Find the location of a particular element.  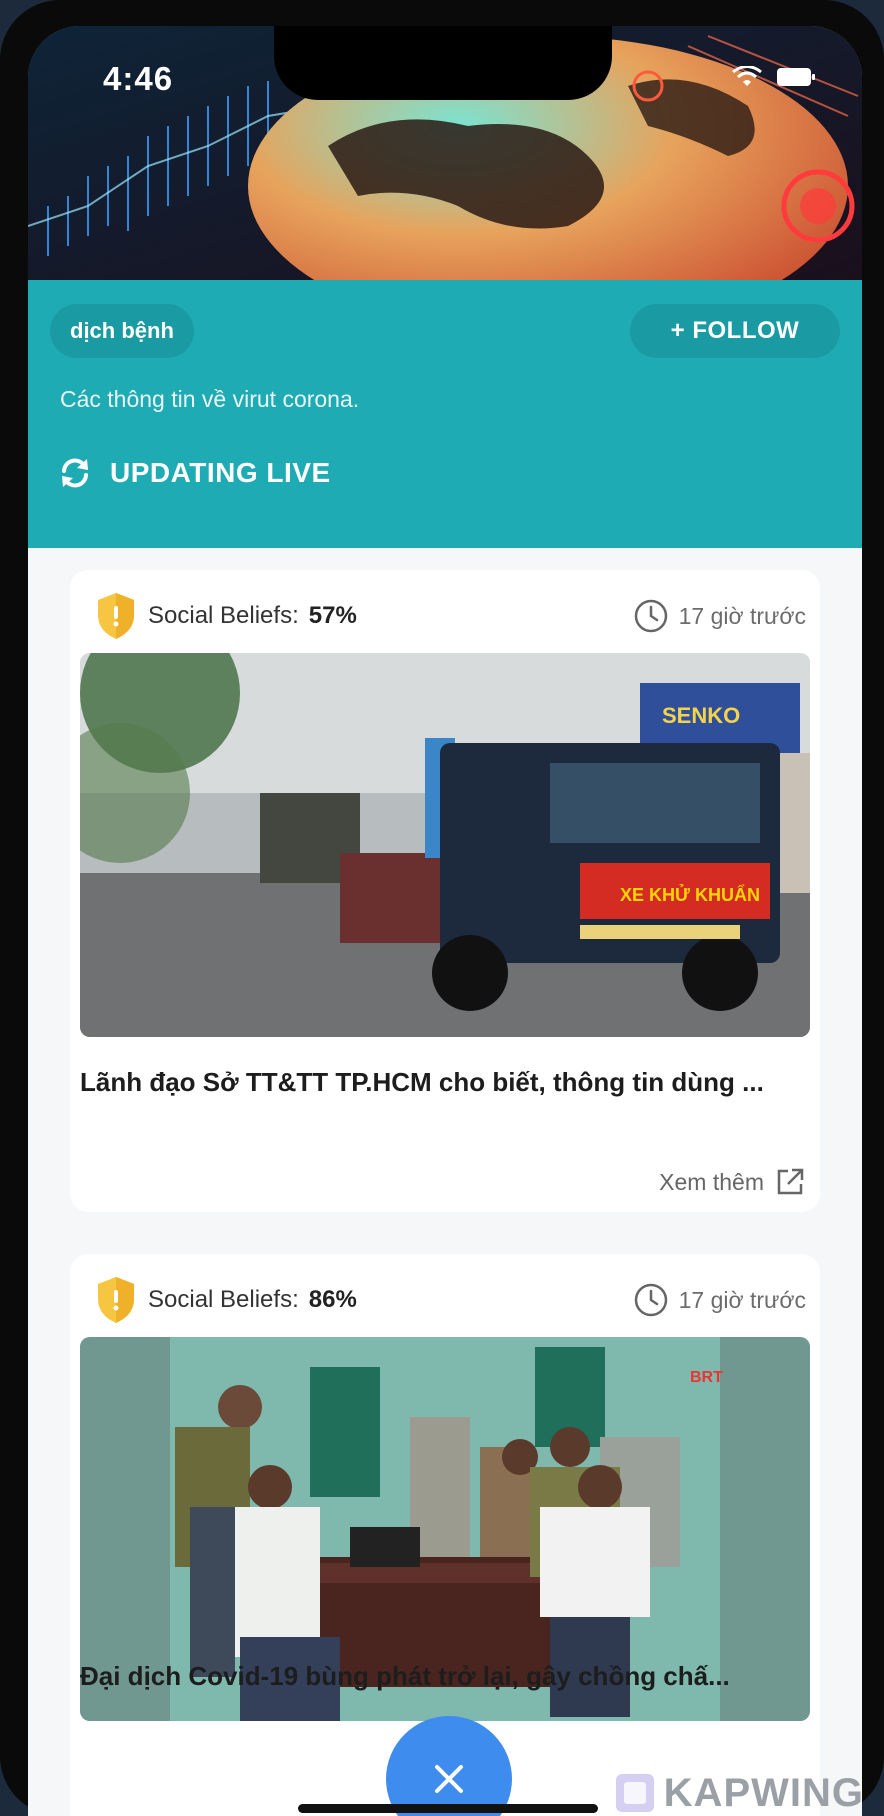

social-belief: Social Beliefs: 57% is located at coordinates (225, 616).